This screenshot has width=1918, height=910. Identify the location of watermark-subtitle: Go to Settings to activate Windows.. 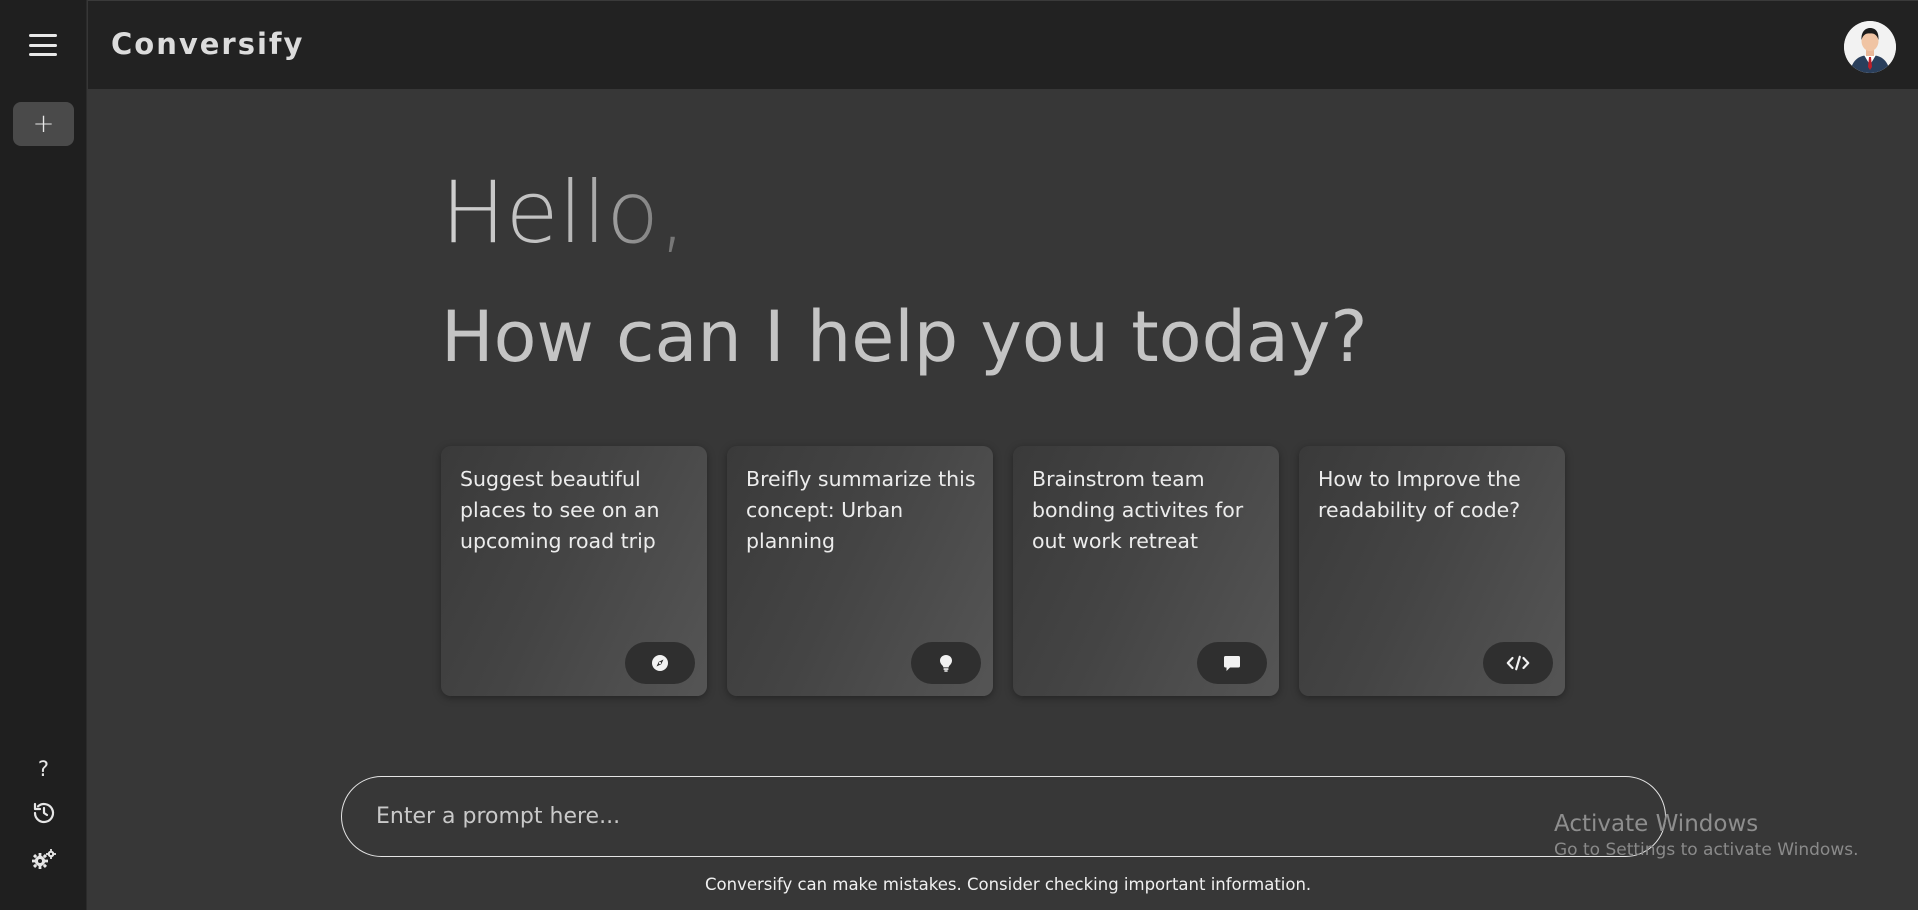
(1706, 850).